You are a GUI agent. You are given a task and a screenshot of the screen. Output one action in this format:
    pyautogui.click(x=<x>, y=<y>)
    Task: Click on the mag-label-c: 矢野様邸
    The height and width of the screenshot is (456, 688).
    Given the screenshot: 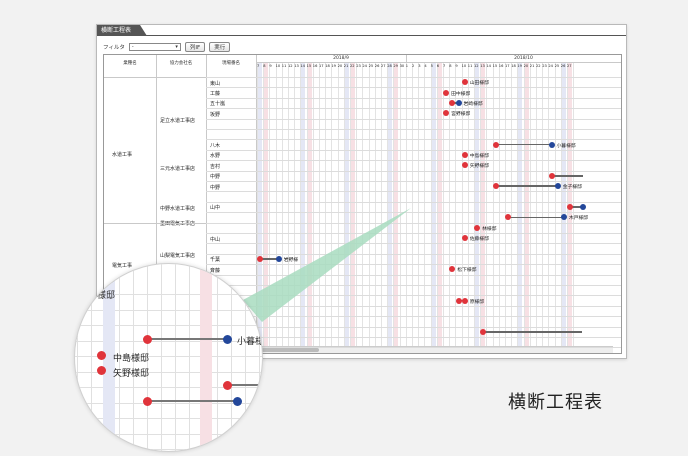 What is the action you would take?
    pyautogui.click(x=131, y=374)
    